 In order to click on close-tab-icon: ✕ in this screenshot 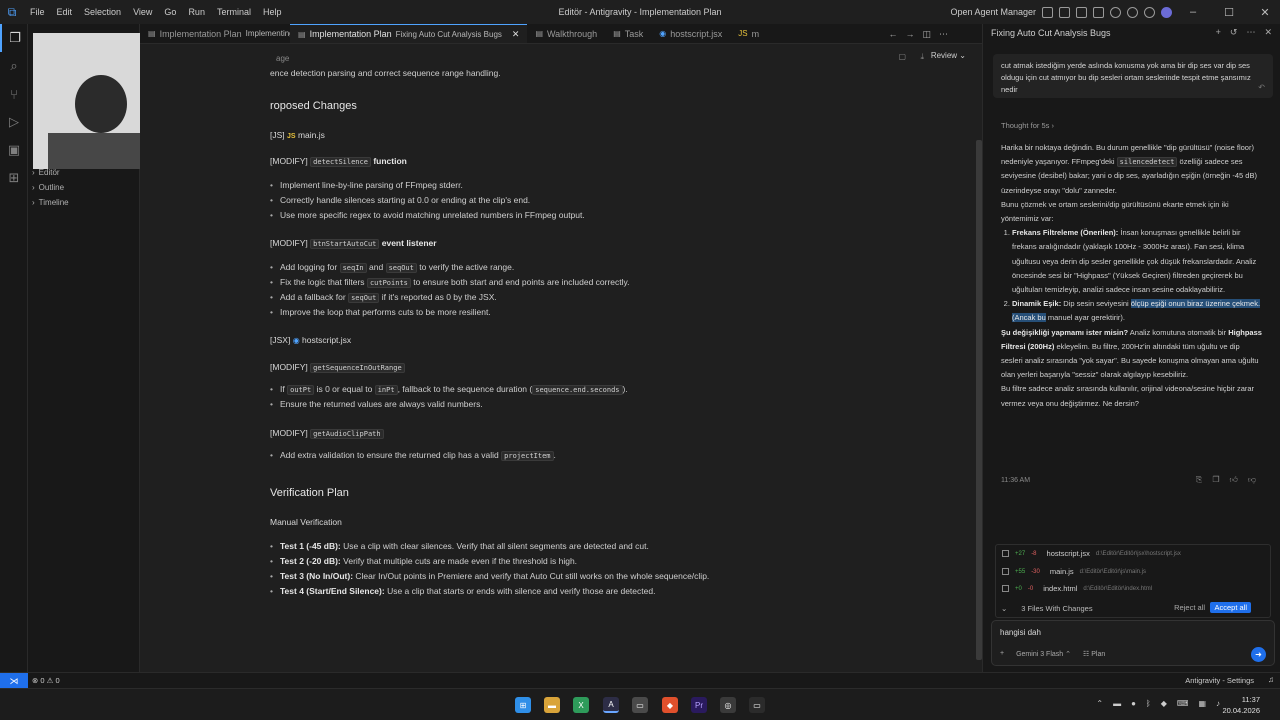, I will do `click(516, 34)`.